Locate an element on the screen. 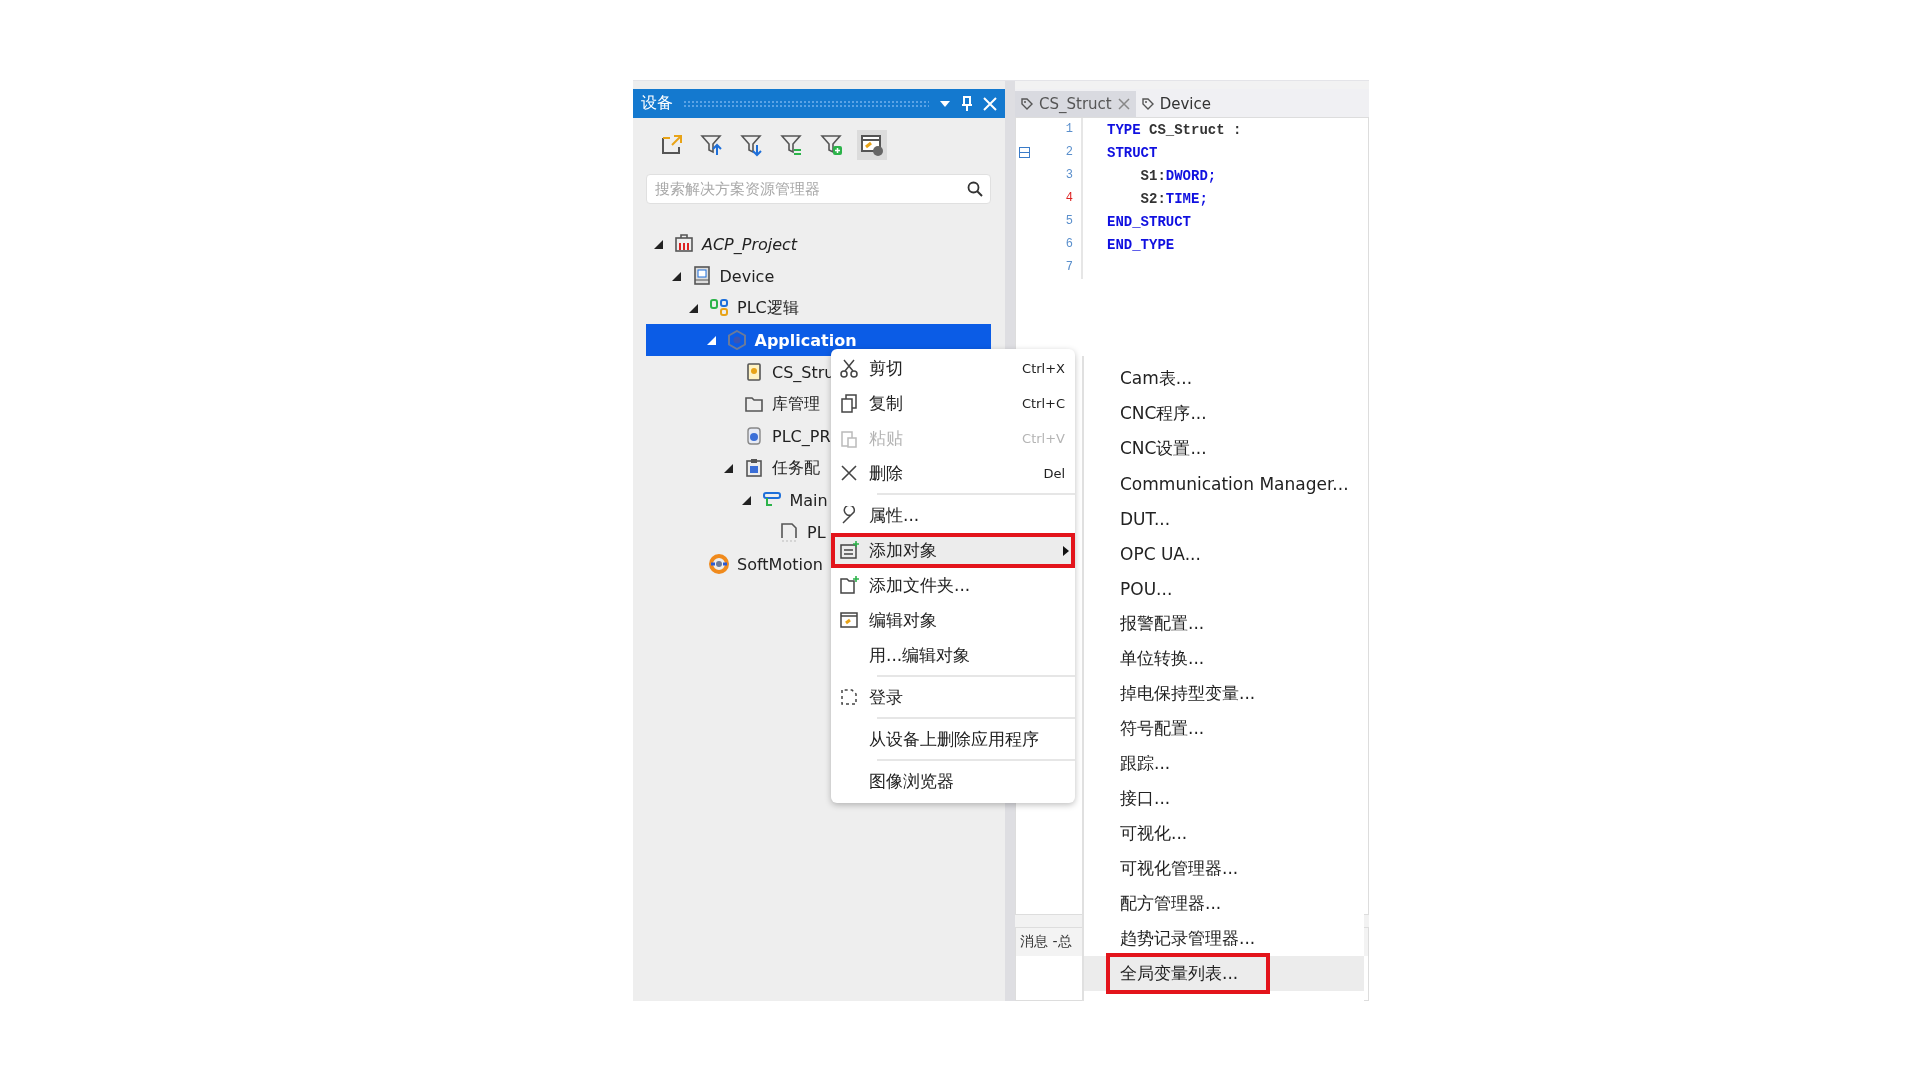 This screenshot has height=1080, width=1920. line-number: 3 is located at coordinates (1058, 175).